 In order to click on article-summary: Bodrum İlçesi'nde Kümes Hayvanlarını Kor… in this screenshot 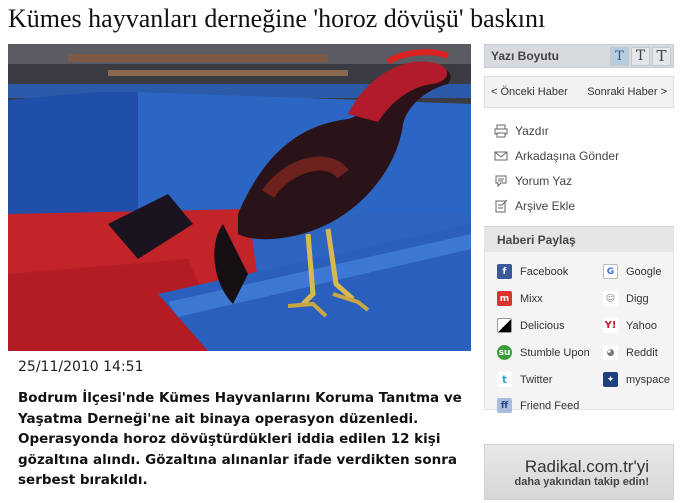, I will do `click(240, 439)`.